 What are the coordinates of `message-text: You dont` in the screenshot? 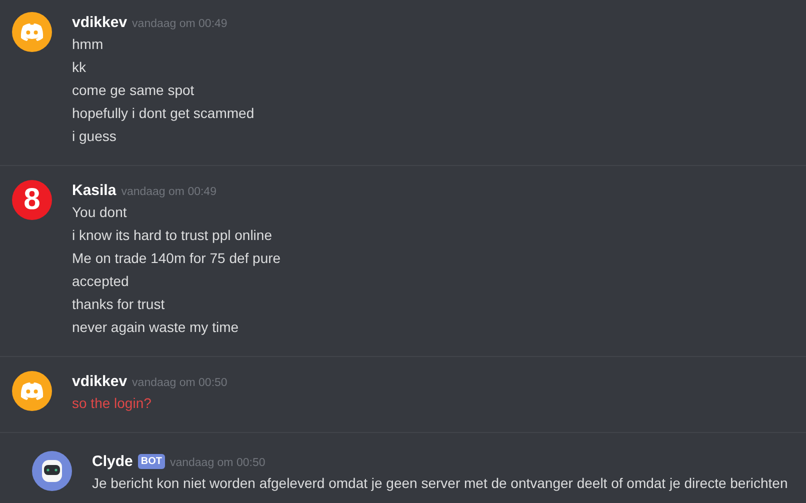 It's located at (100, 212).